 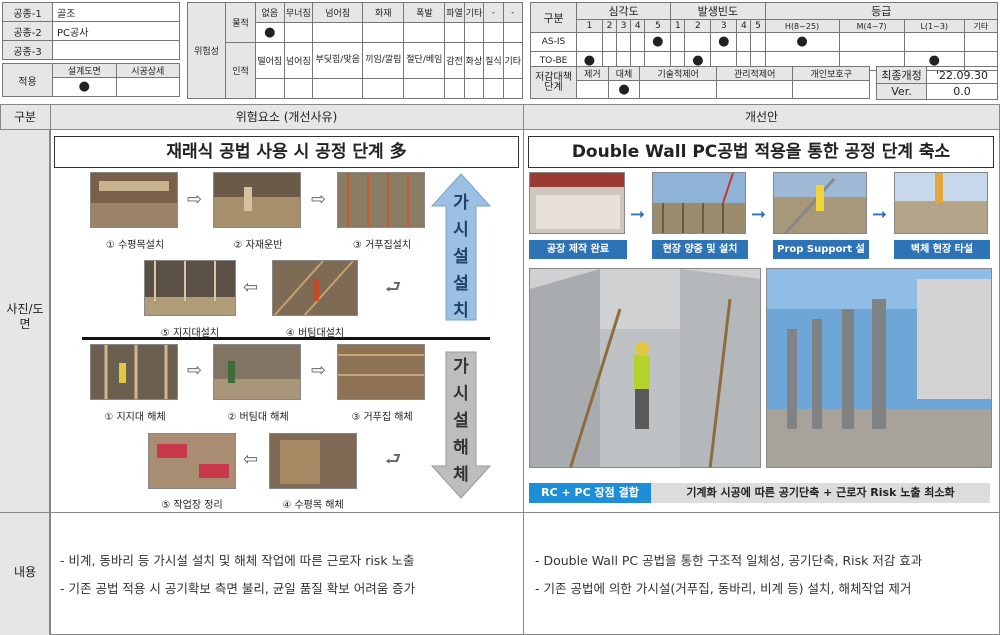 What do you see at coordinates (240, 70) in the screenshot?
I see `human-label: 인적` at bounding box center [240, 70].